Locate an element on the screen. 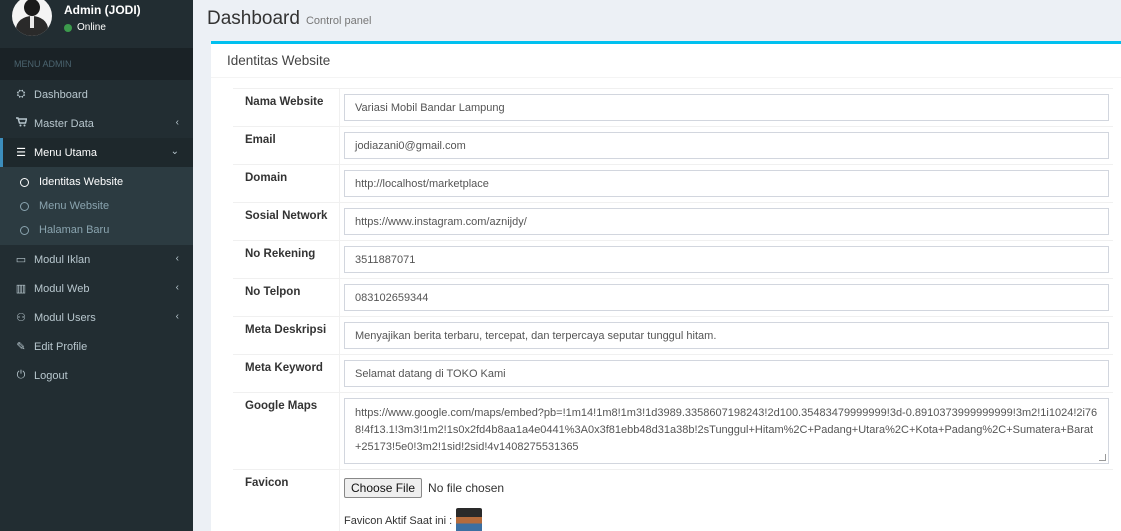  sidebar-item-label: Modul Web is located at coordinates (62, 288).